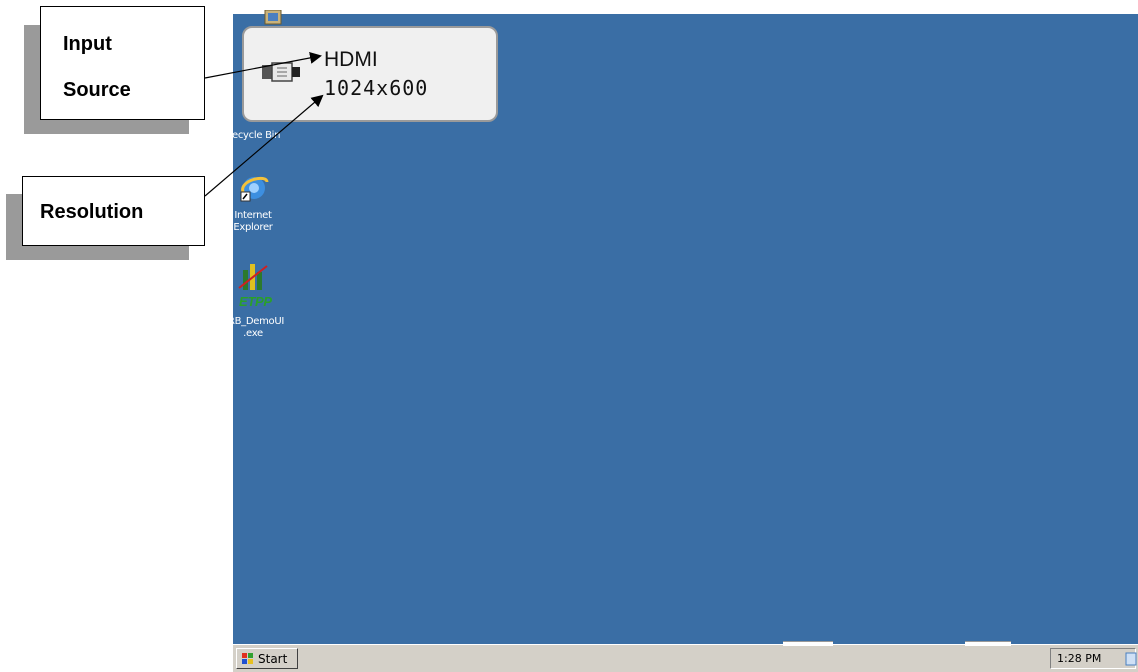 The width and height of the screenshot is (1138, 672). Describe the element at coordinates (263, 65) in the screenshot. I see `input-source-arrow` at that location.